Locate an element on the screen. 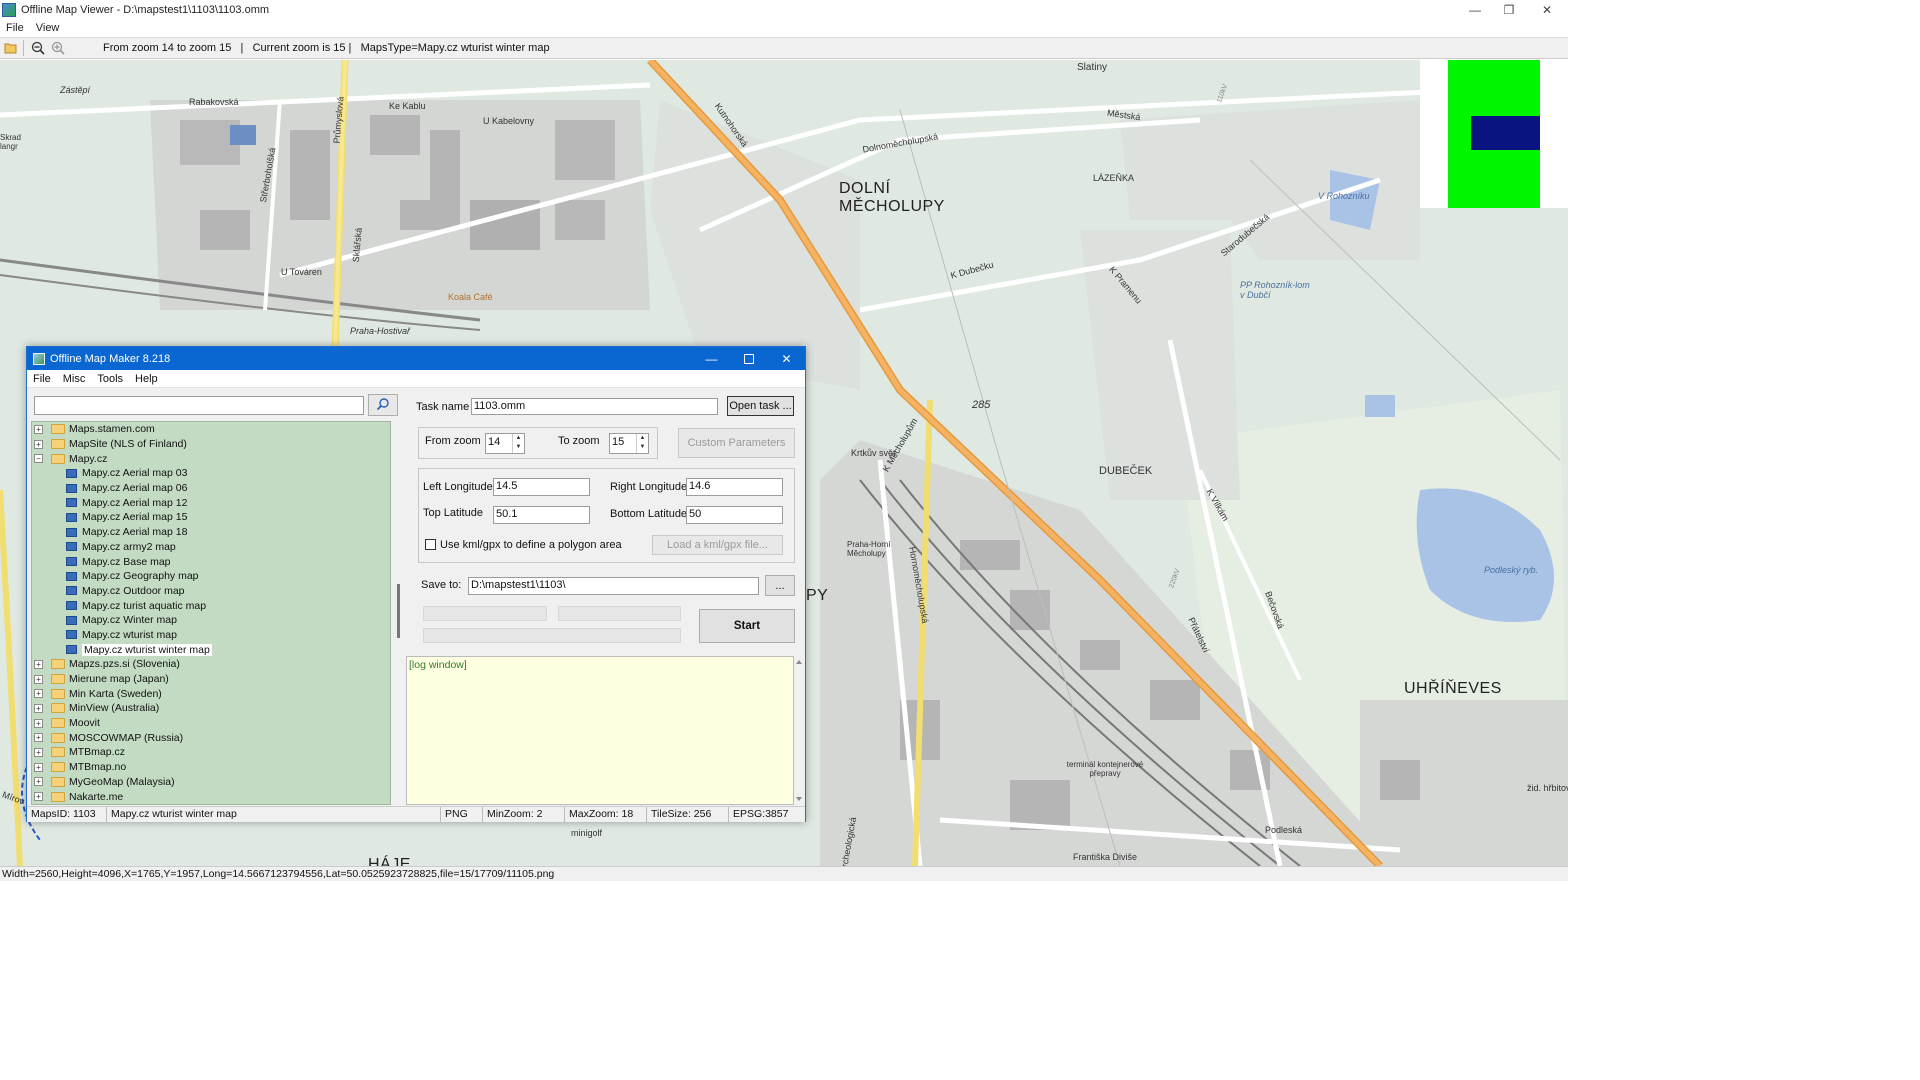  tree-folder-item: + Mapzs.pzs.si (Slovenia) is located at coordinates (211, 664).